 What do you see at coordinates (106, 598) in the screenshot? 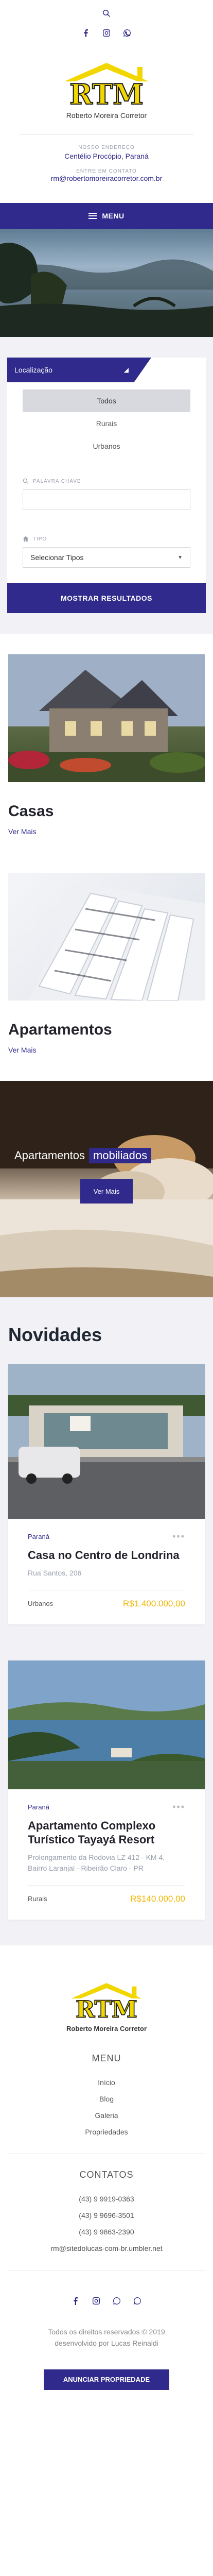
I see `show-results-button: MOSTRAR RESULTADOS` at bounding box center [106, 598].